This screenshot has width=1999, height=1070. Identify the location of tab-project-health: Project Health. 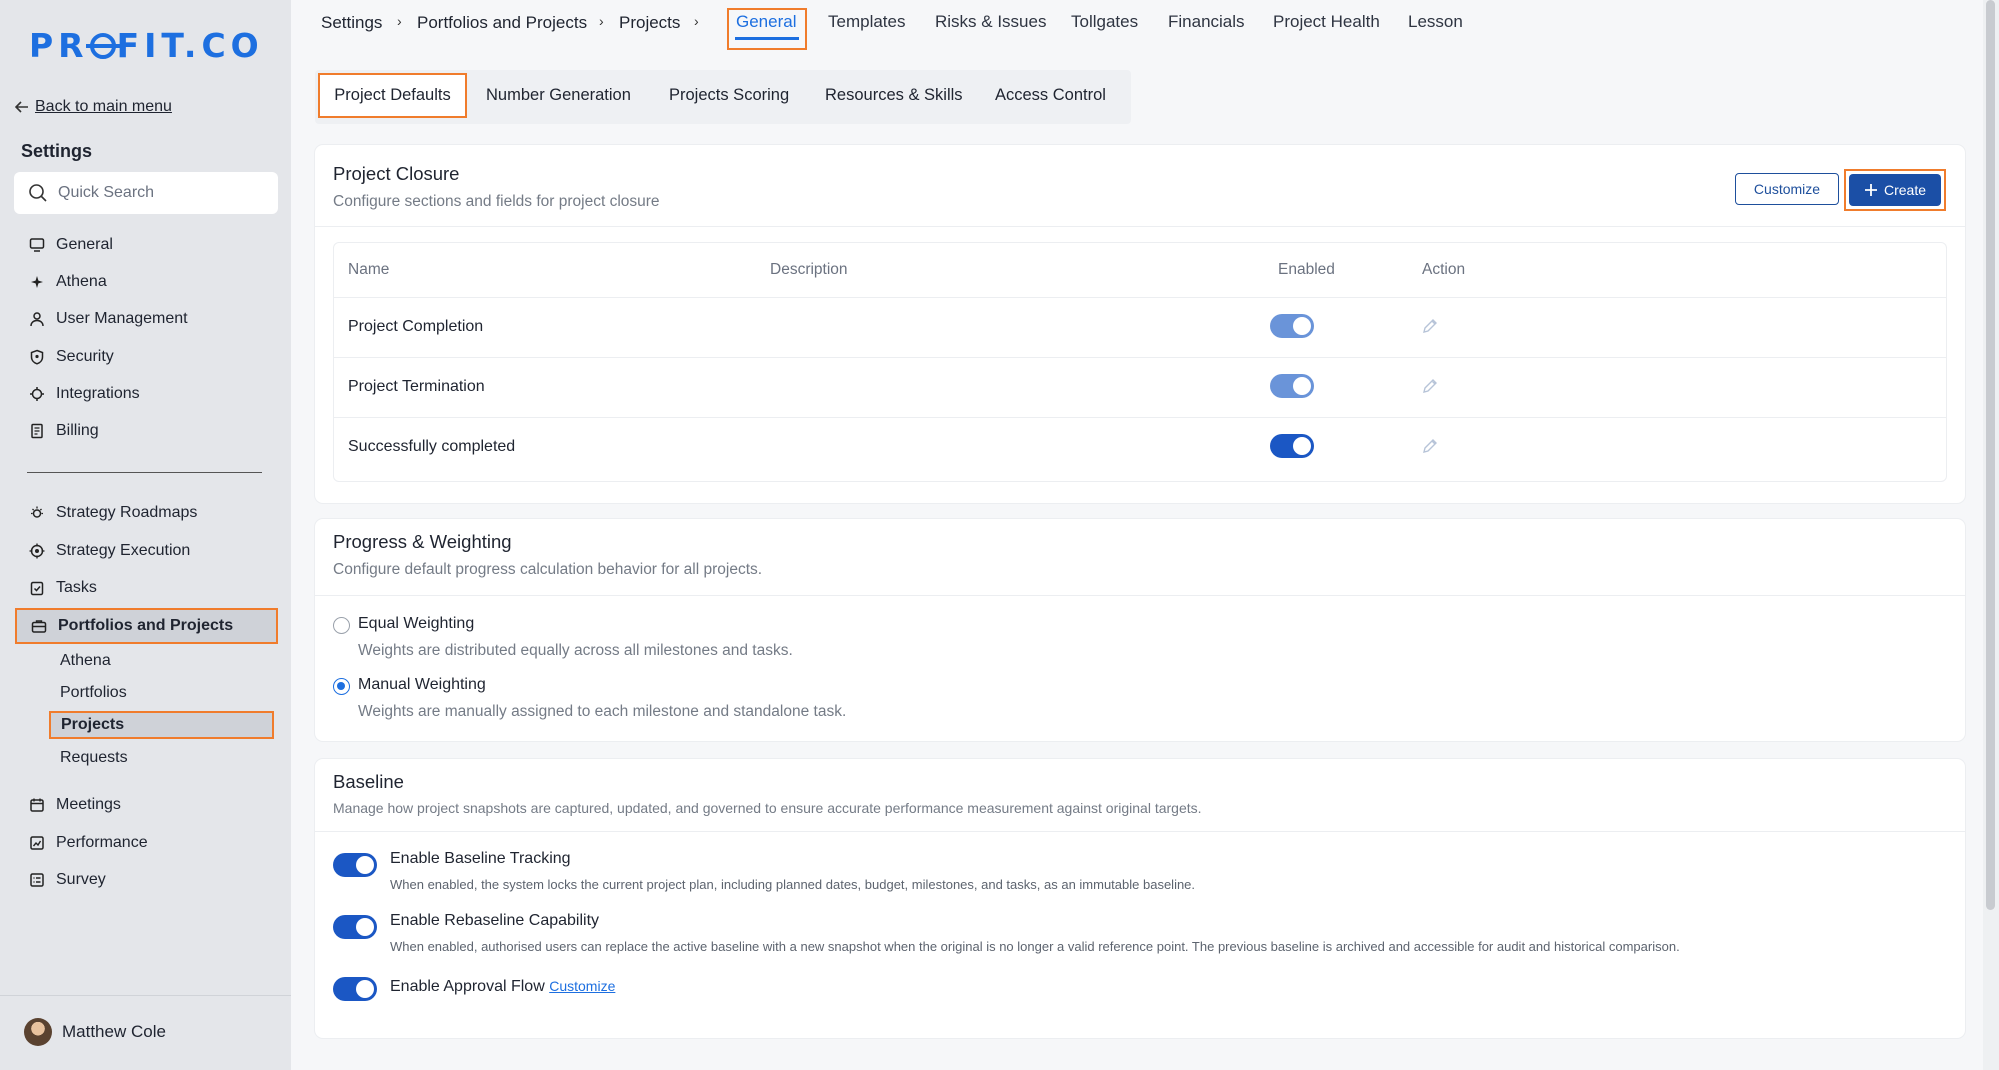
(1326, 22).